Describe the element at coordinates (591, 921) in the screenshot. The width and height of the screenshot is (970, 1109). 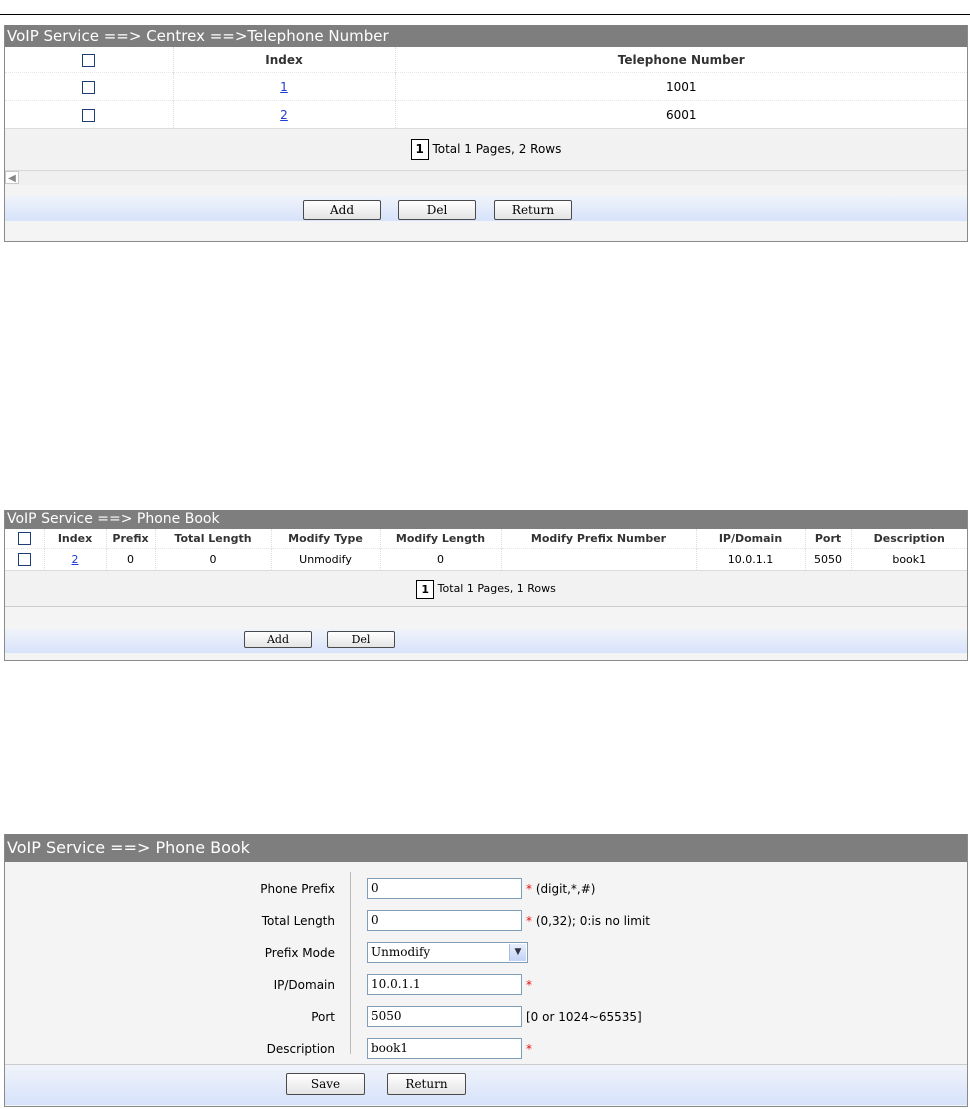
I see `hint-text: (0,32); 0:is no limit` at that location.